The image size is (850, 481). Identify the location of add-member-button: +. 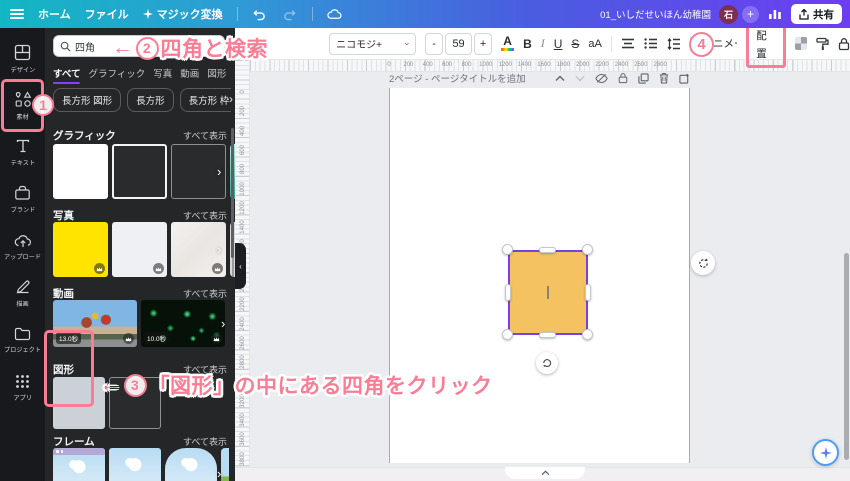
(750, 14).